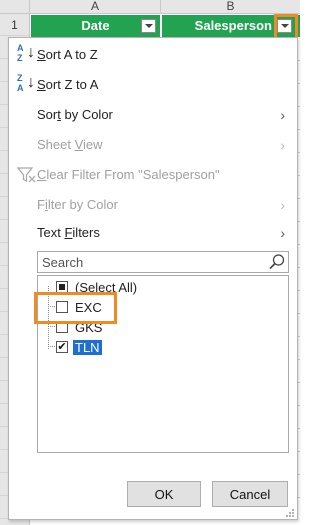  I want to click on date-header-label: Date, so click(95, 25).